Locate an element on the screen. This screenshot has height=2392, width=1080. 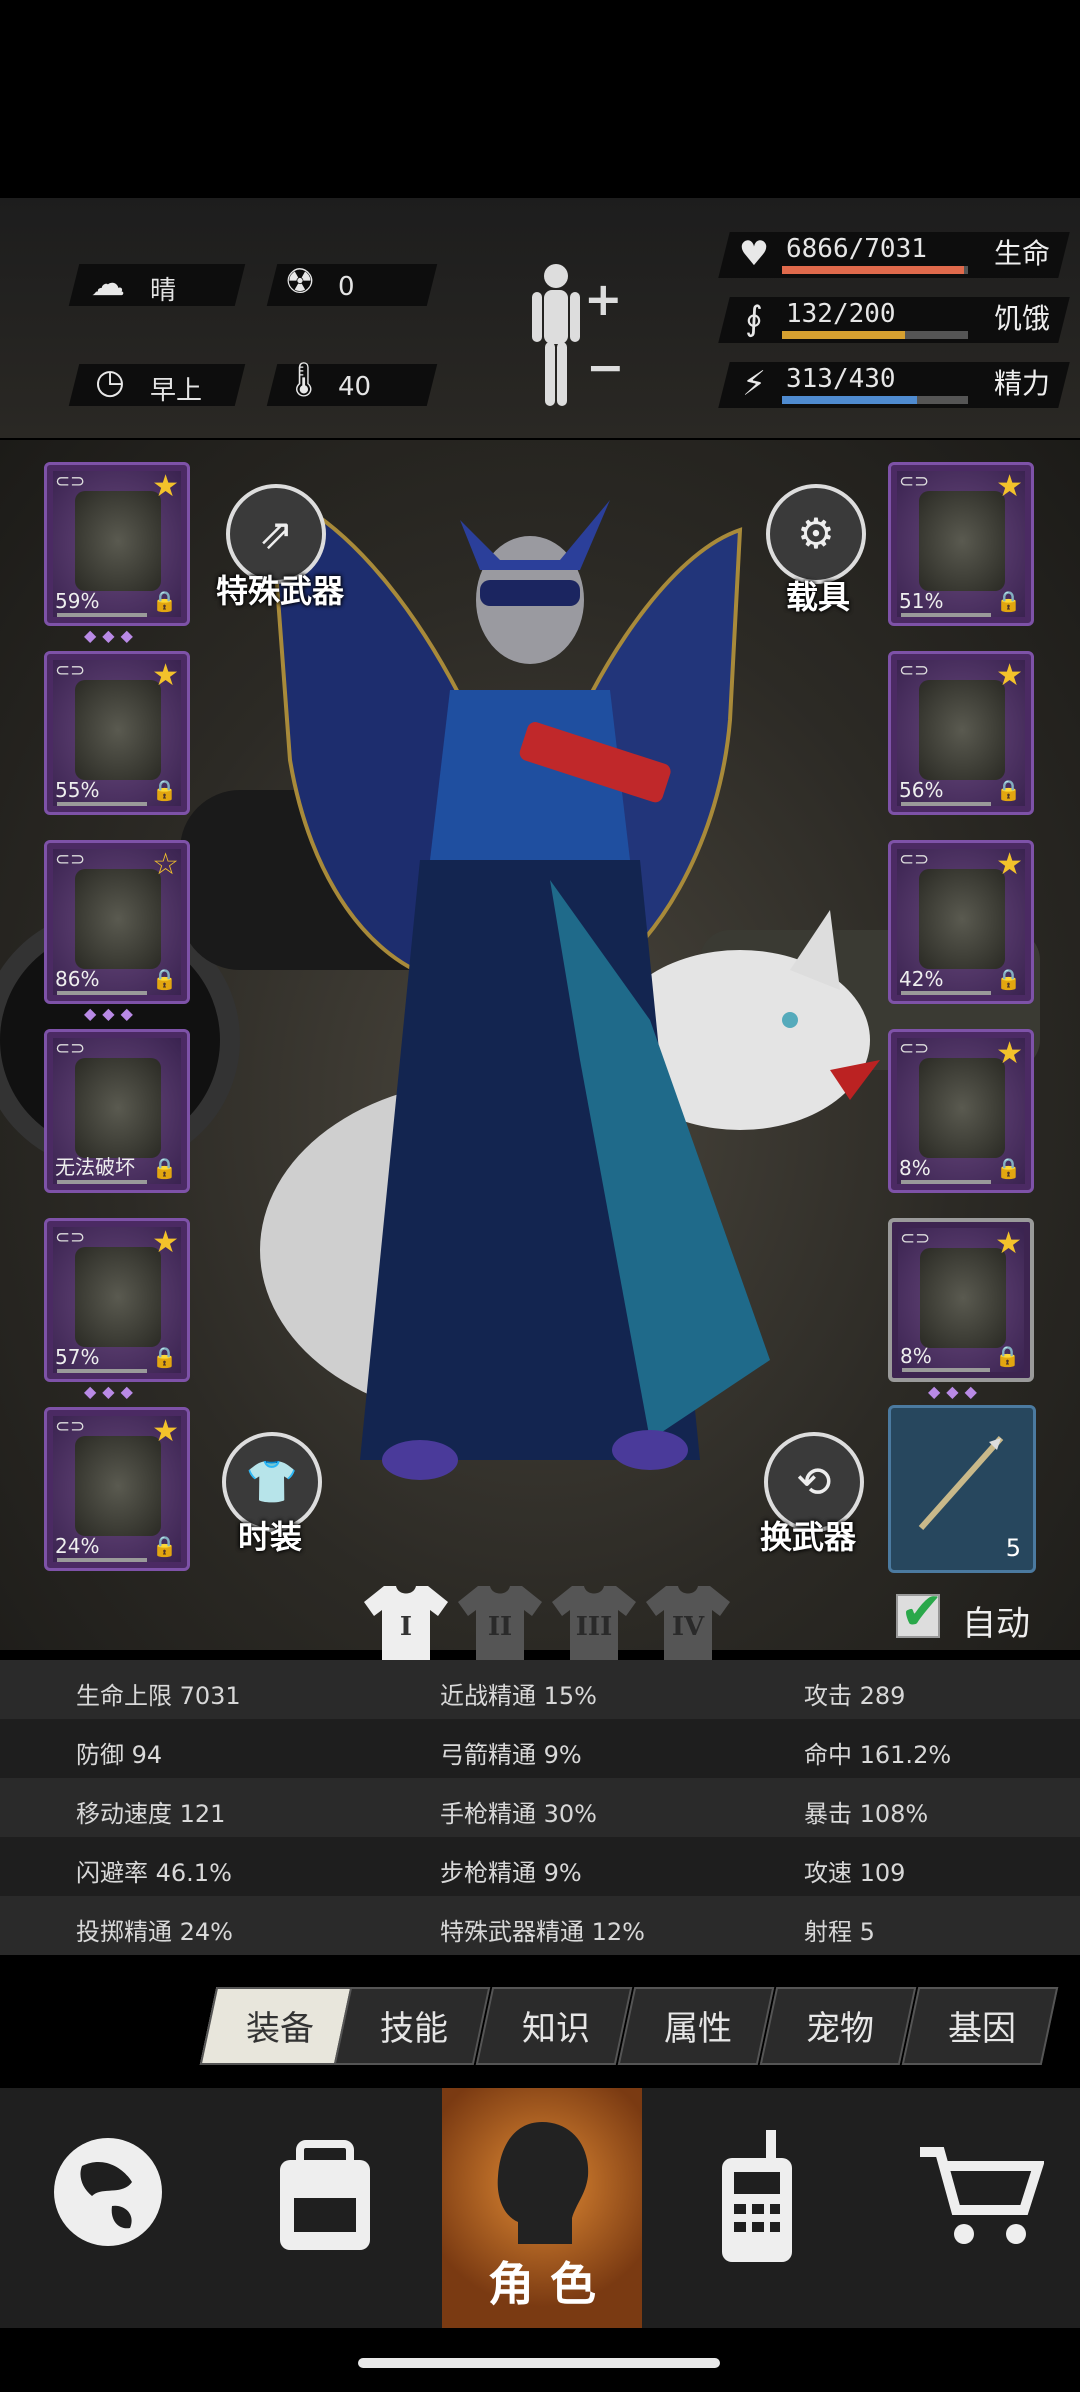
suit-slot: ⊂⊃ ☆ 86% 🔒 is located at coordinates (117, 922).